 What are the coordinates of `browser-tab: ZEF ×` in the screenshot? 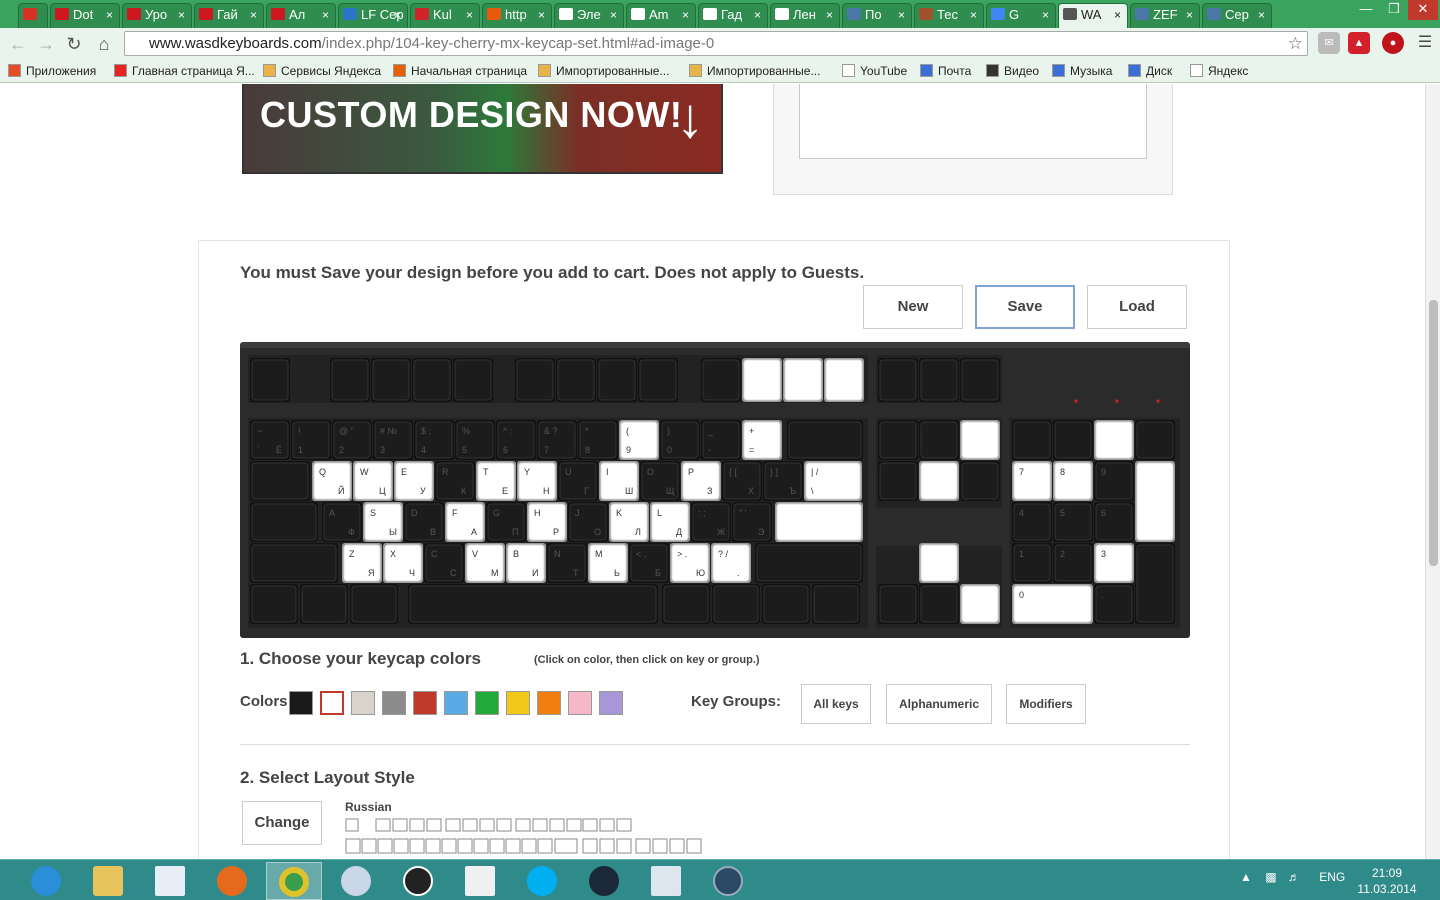 It's located at (1165, 15).